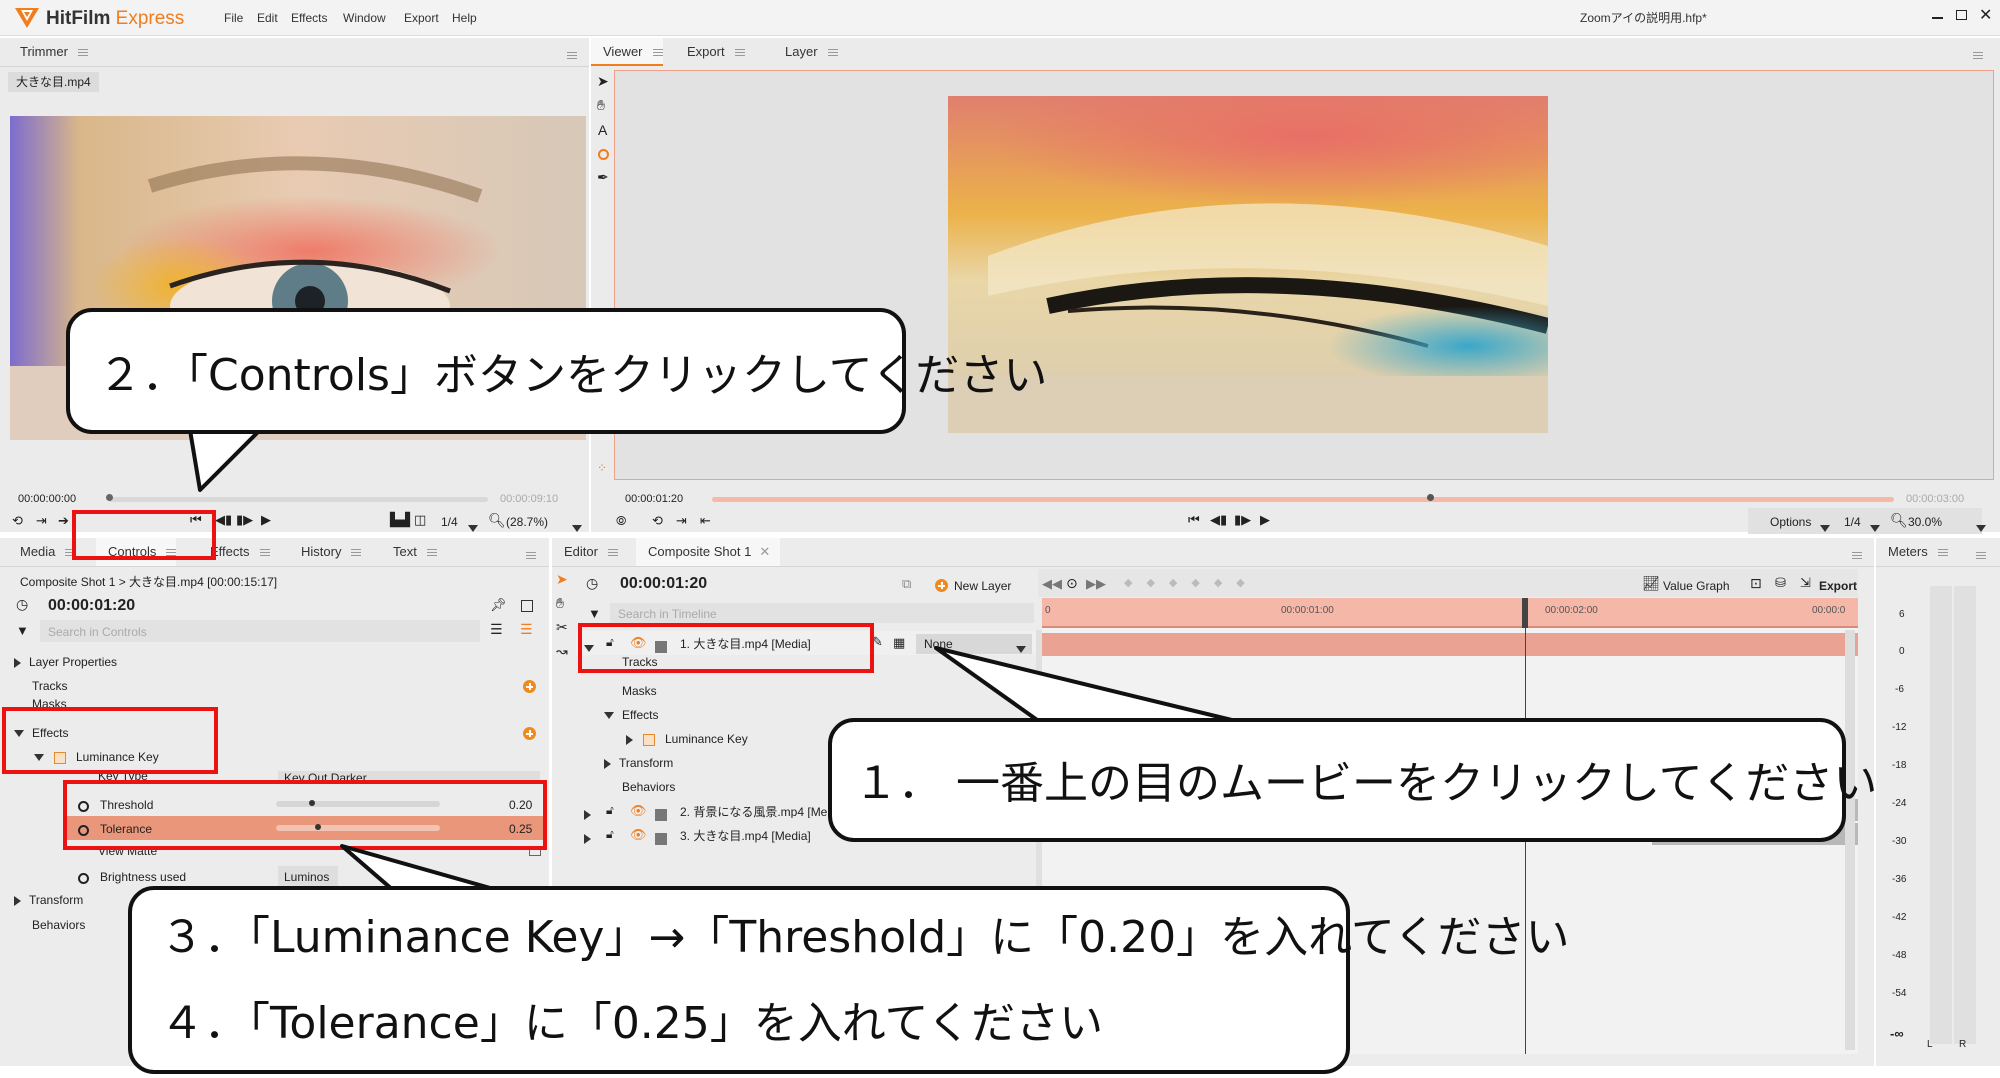  Describe the element at coordinates (527, 606) in the screenshot. I see `split-view-icon` at that location.